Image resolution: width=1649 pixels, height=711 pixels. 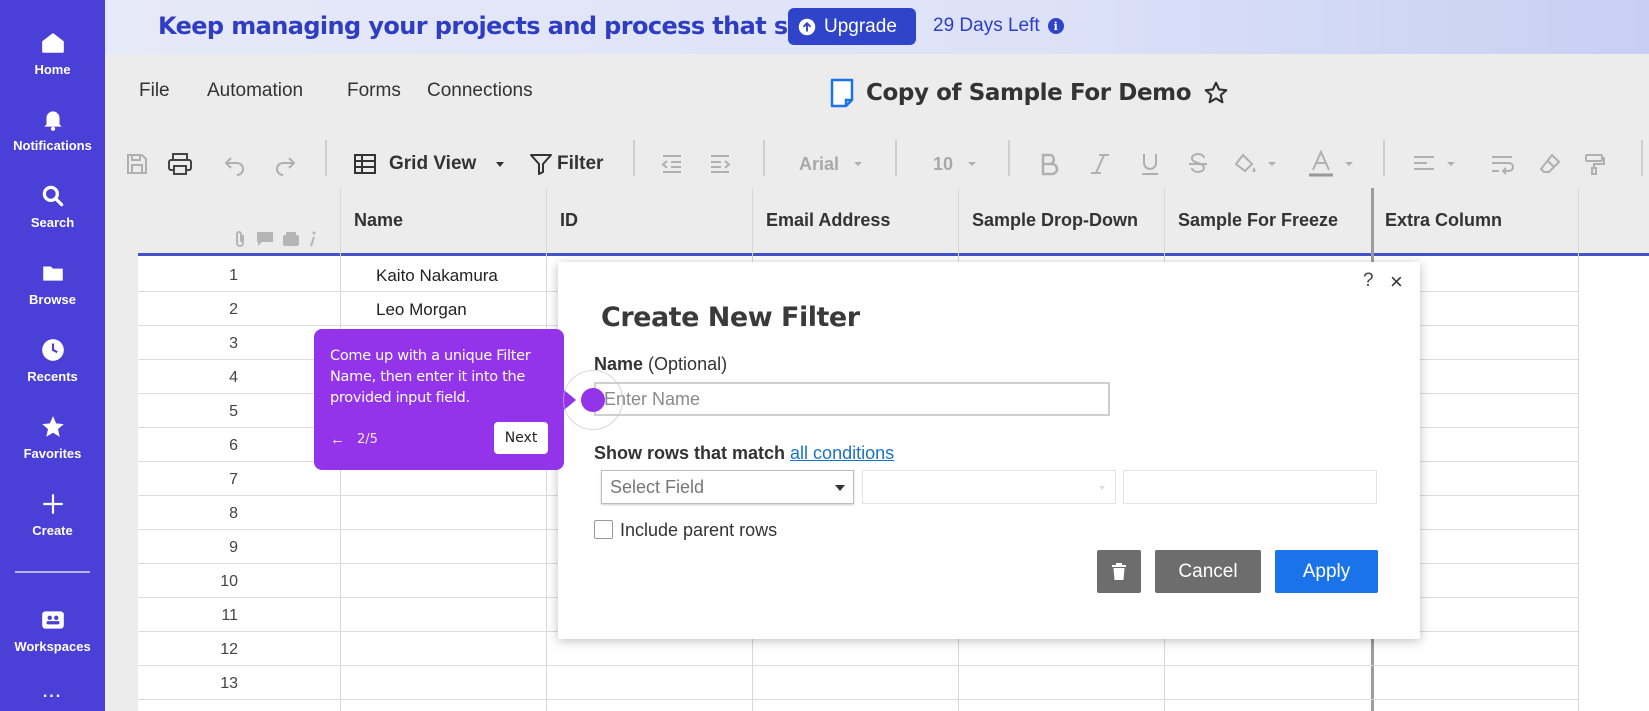 What do you see at coordinates (480, 91) in the screenshot?
I see `menu-connections: Connections` at bounding box center [480, 91].